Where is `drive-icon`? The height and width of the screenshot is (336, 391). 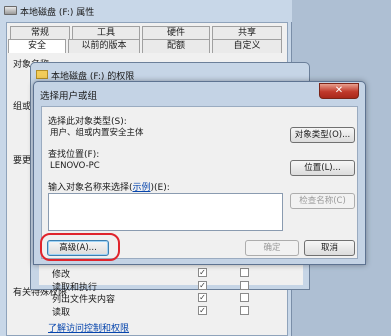 drive-icon is located at coordinates (10, 10).